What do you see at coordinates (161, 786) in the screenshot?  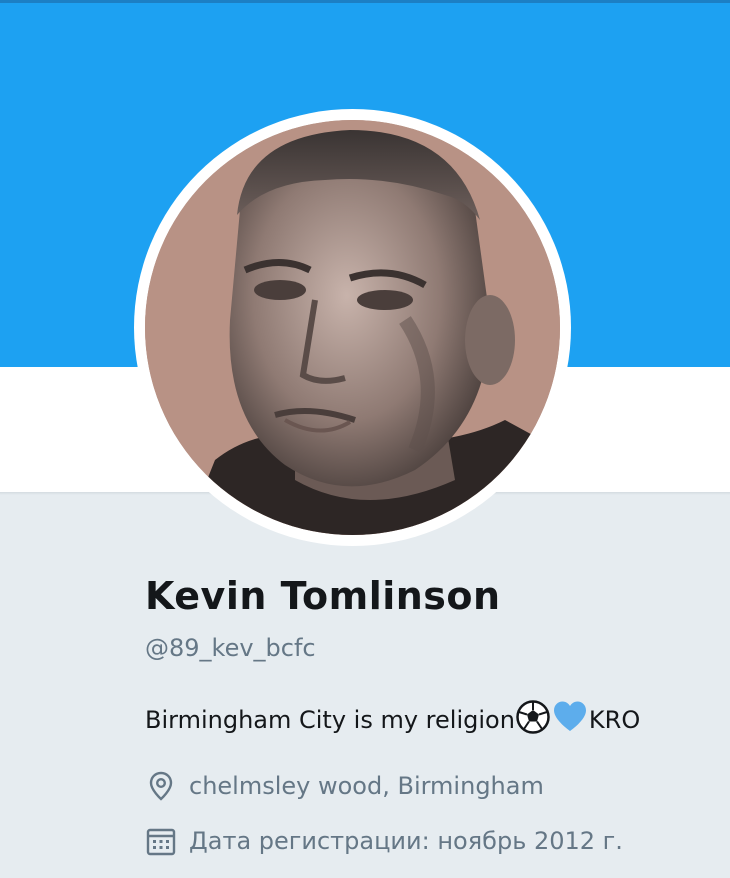 I see `location-pin-icon` at bounding box center [161, 786].